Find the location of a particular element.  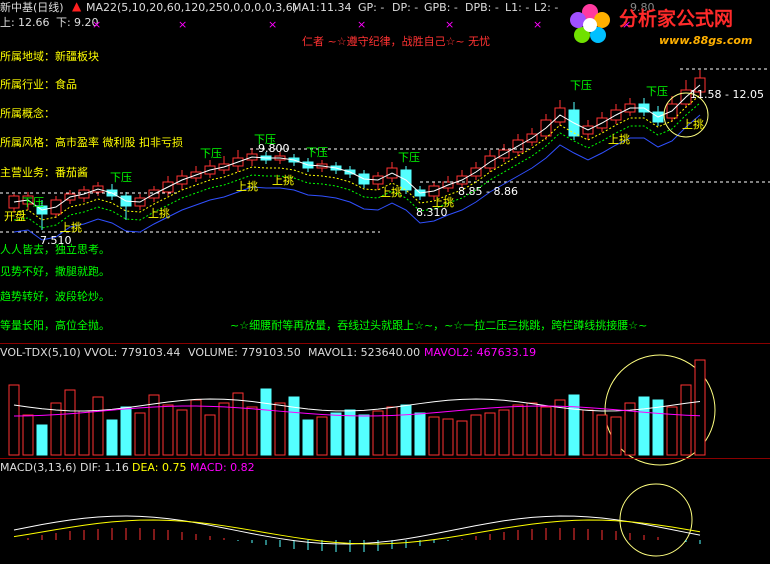

macd-dif: DIF: 1.16 is located at coordinates (104, 467).